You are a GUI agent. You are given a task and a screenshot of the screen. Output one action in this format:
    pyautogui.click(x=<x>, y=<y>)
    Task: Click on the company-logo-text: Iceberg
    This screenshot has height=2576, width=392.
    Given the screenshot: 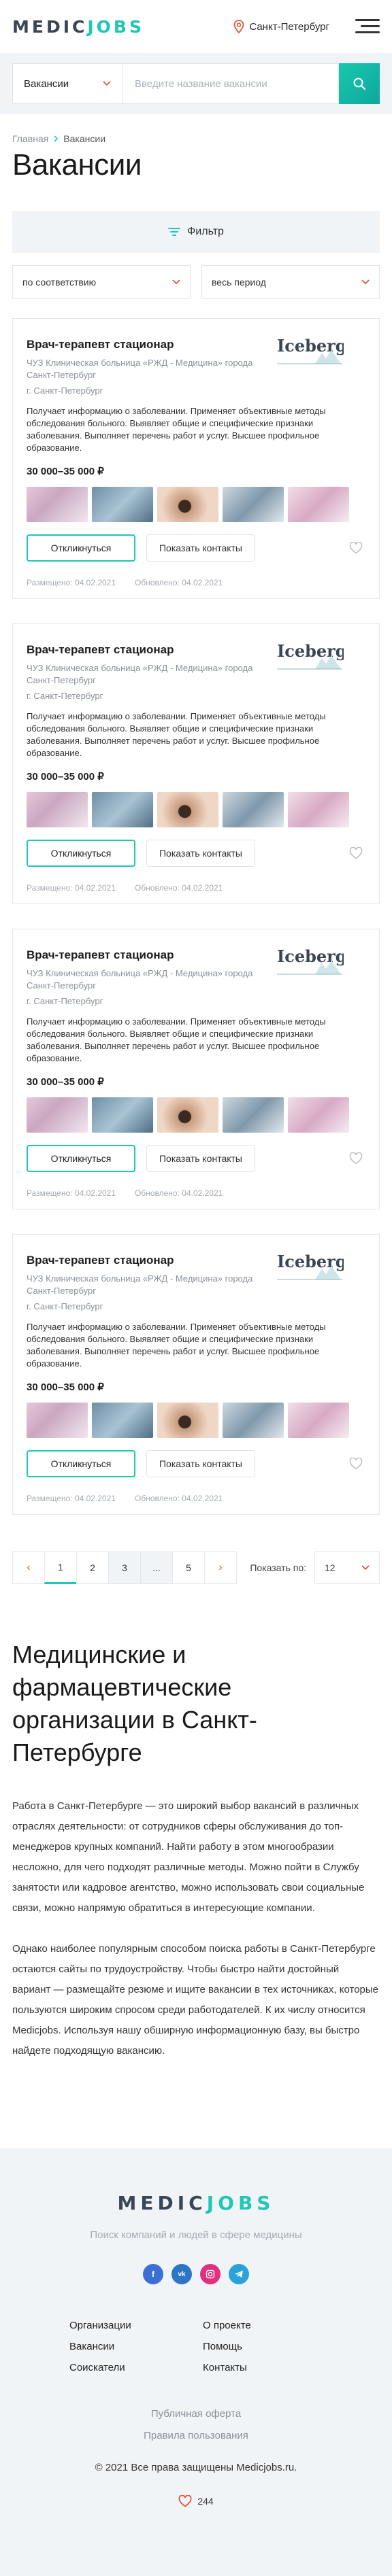 What is the action you would take?
    pyautogui.click(x=310, y=346)
    